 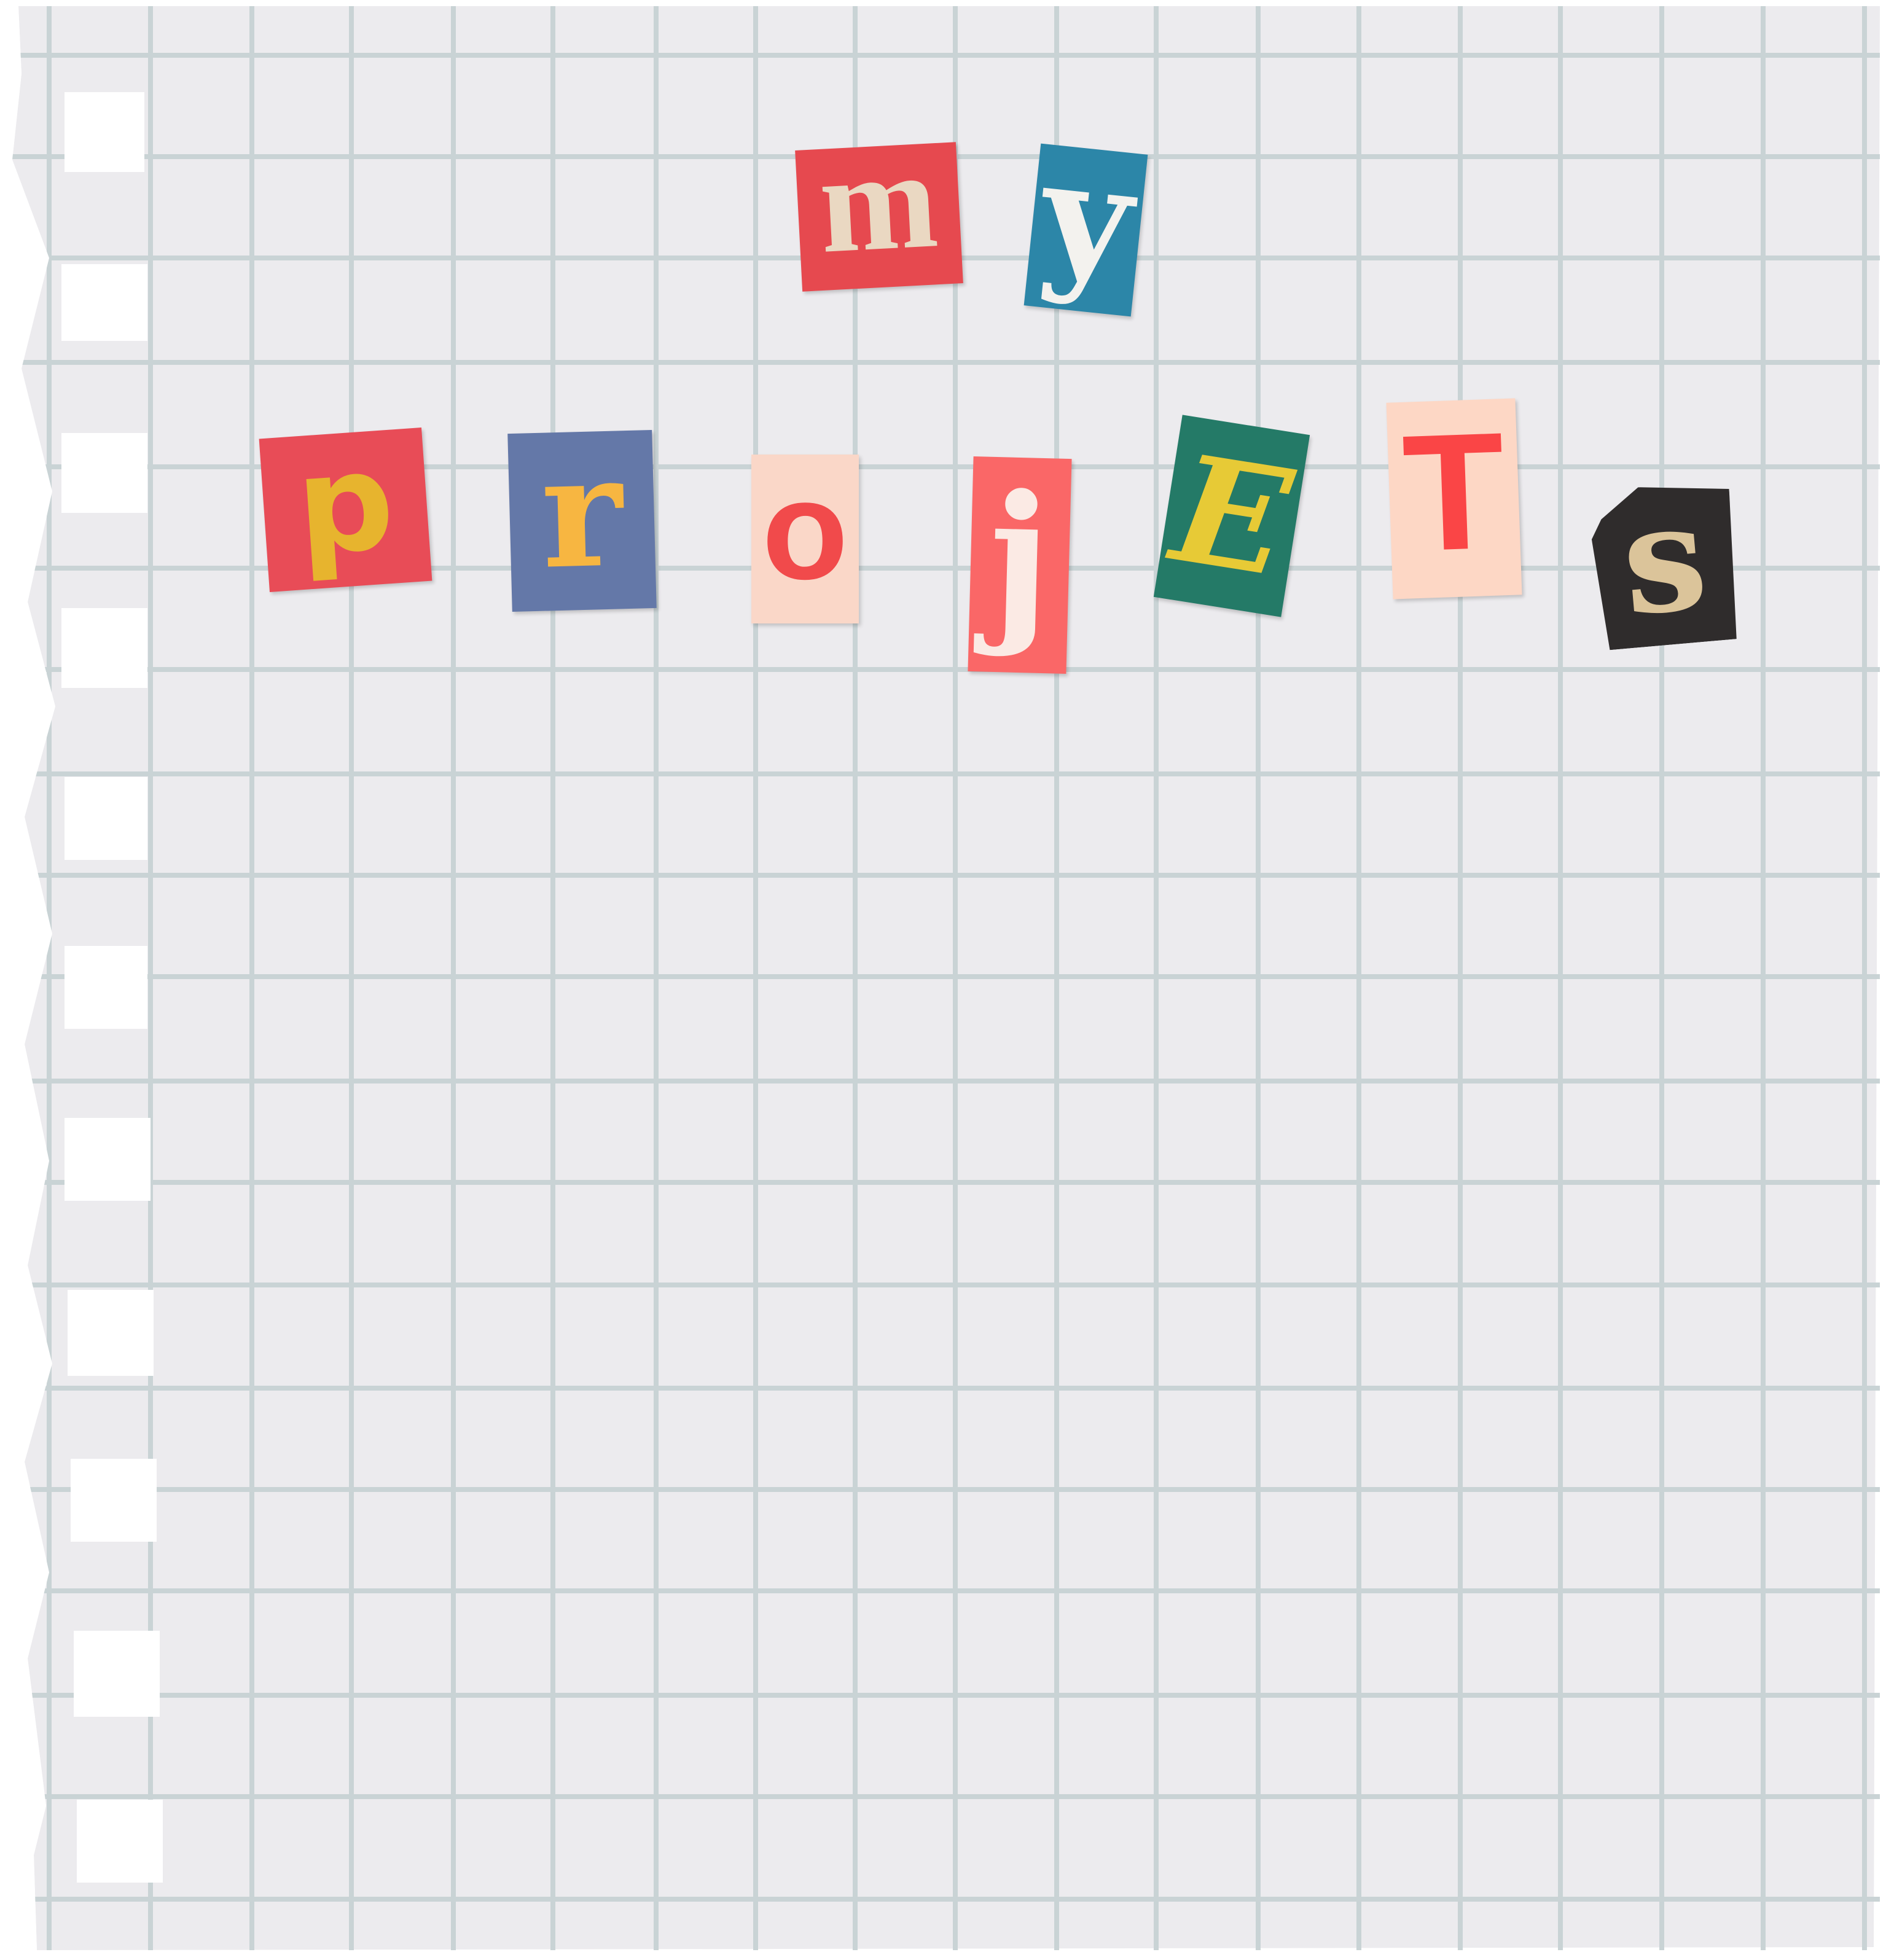 I want to click on letter-y-text: y, so click(x=1087, y=218).